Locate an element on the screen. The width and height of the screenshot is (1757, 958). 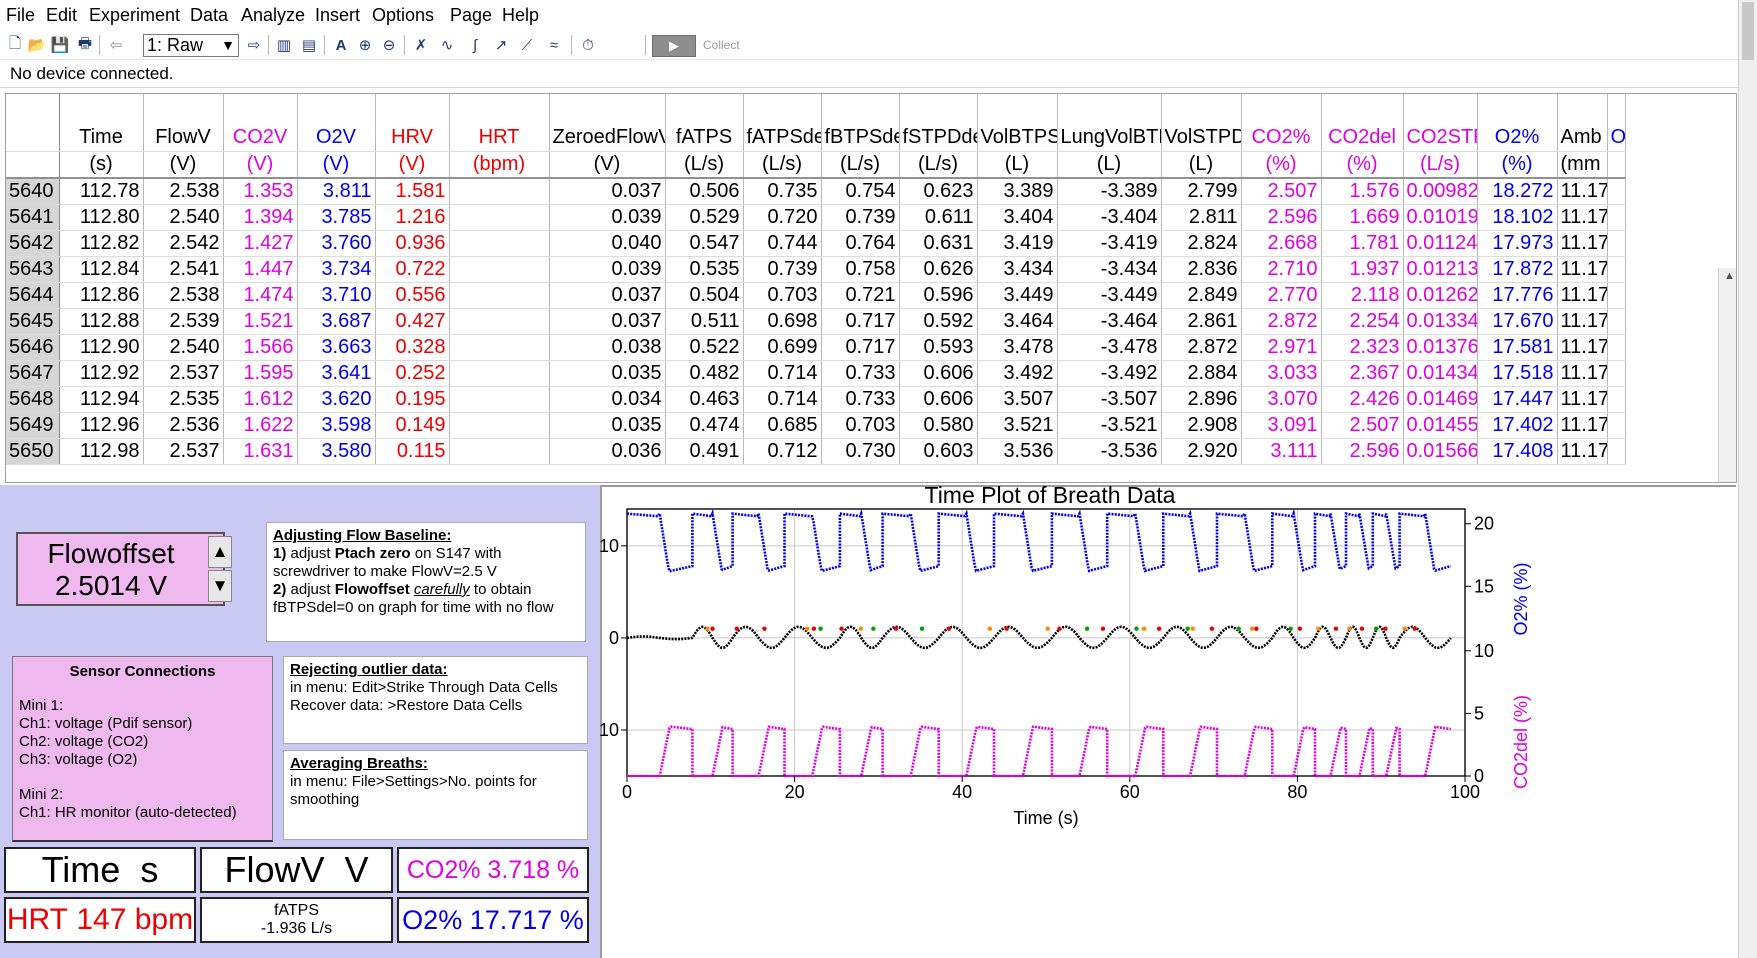
row-index: 5650 is located at coordinates (33, 451).